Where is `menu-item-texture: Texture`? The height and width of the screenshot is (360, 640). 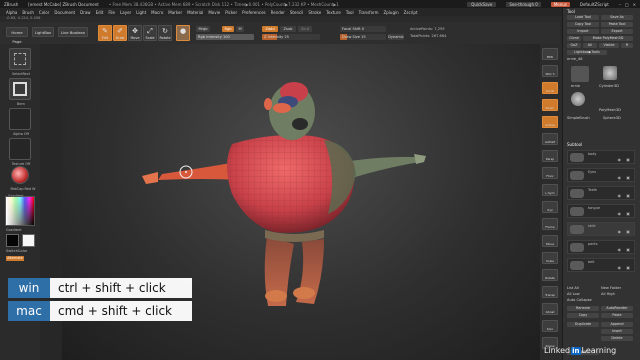 menu-item-texture: Texture is located at coordinates (333, 12).